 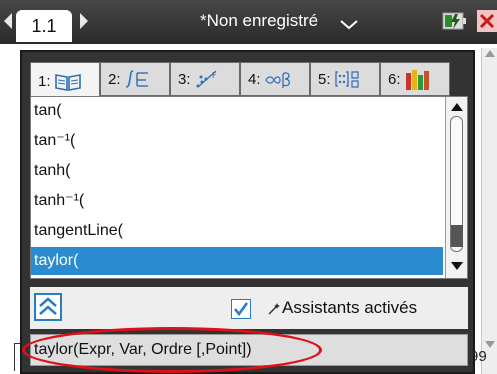 I want to click on tab-number: 4:, so click(x=254, y=79).